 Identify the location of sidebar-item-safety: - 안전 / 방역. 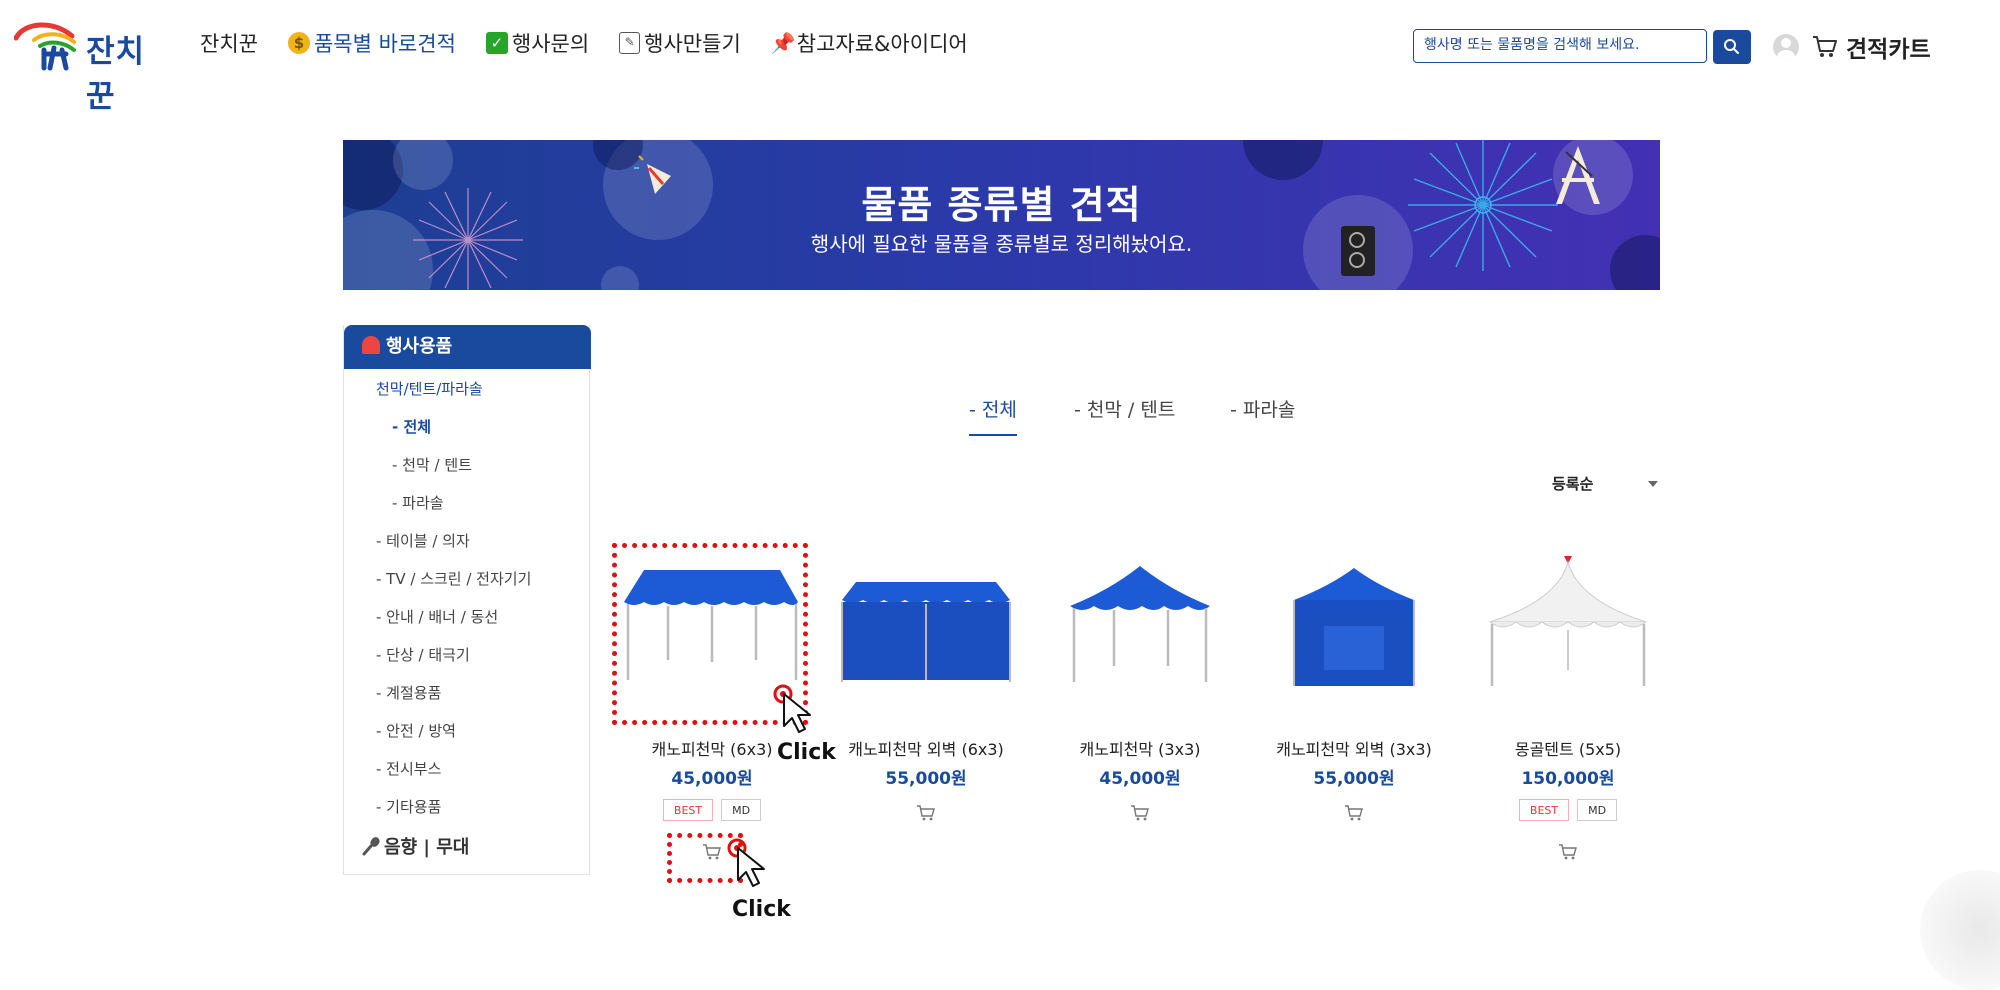
(416, 730).